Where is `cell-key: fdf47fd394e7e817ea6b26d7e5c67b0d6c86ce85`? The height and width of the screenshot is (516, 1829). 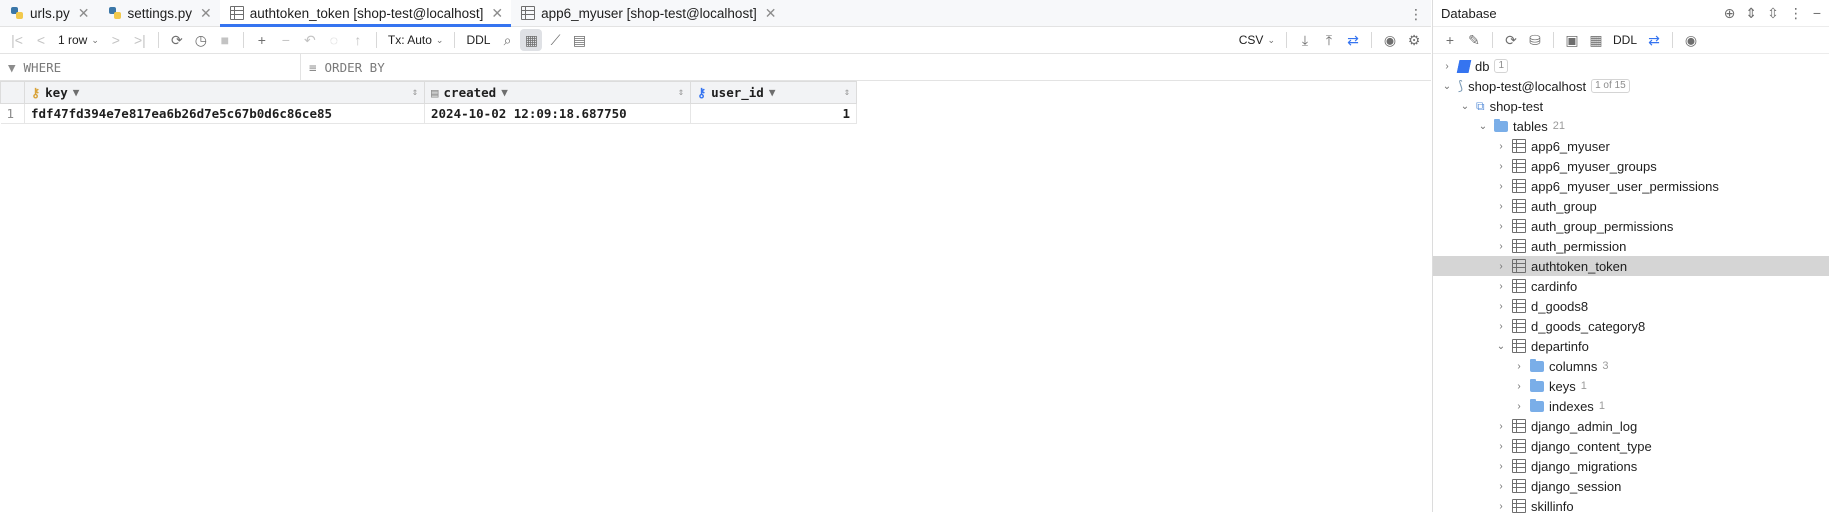
cell-key: fdf47fd394e7e817ea6b26d7e5c67b0d6c86ce85 is located at coordinates (224, 113).